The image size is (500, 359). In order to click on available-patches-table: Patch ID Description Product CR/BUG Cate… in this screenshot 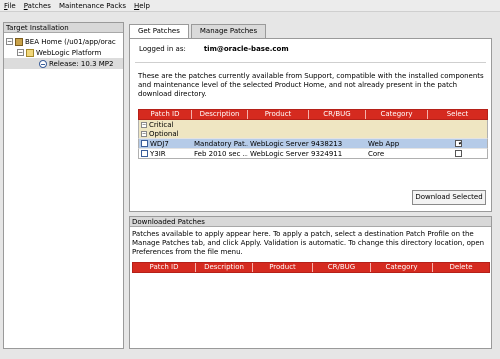, I will do `click(313, 134)`.